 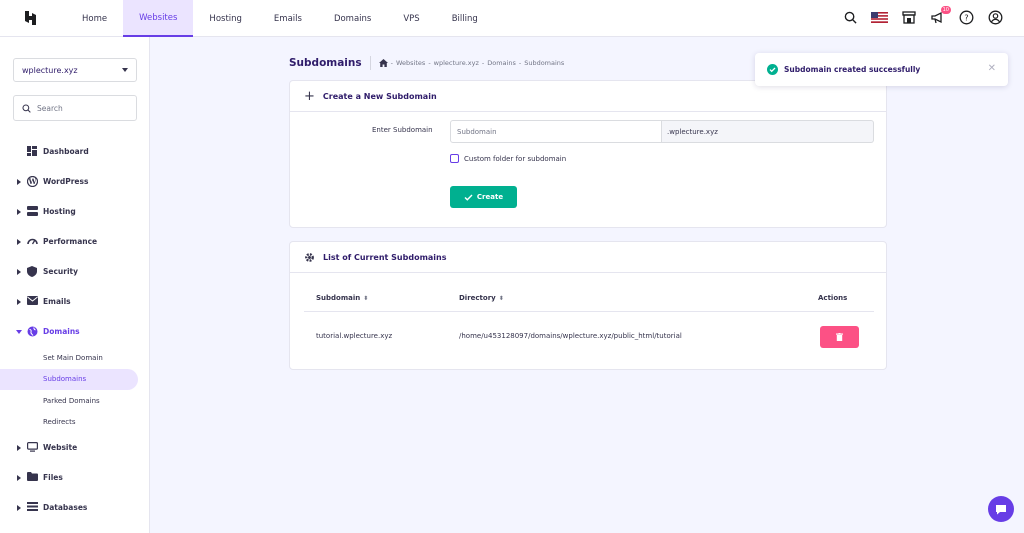 I want to click on subdomain-input: Subdomain, so click(x=556, y=131).